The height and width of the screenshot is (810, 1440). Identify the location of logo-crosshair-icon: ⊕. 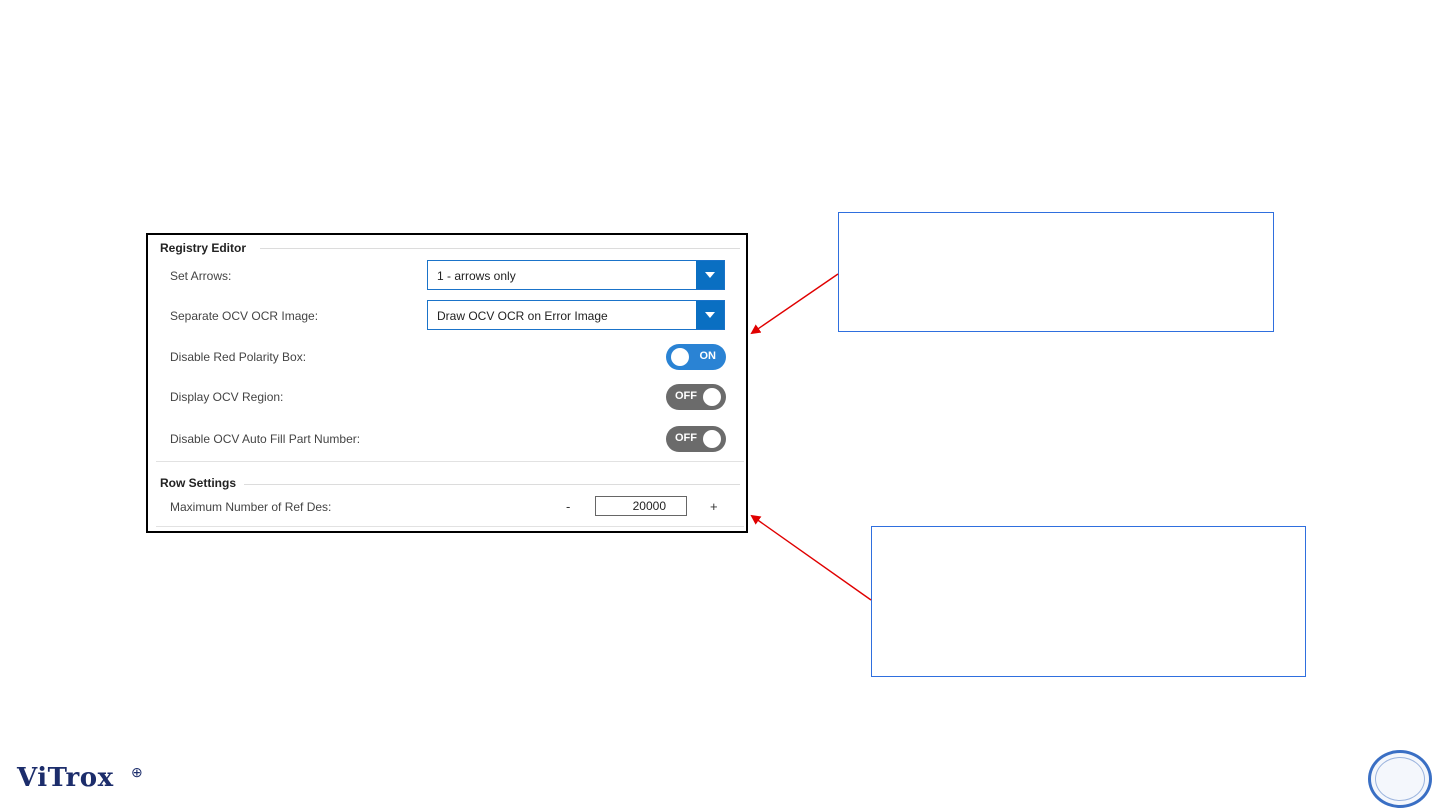
(137, 772).